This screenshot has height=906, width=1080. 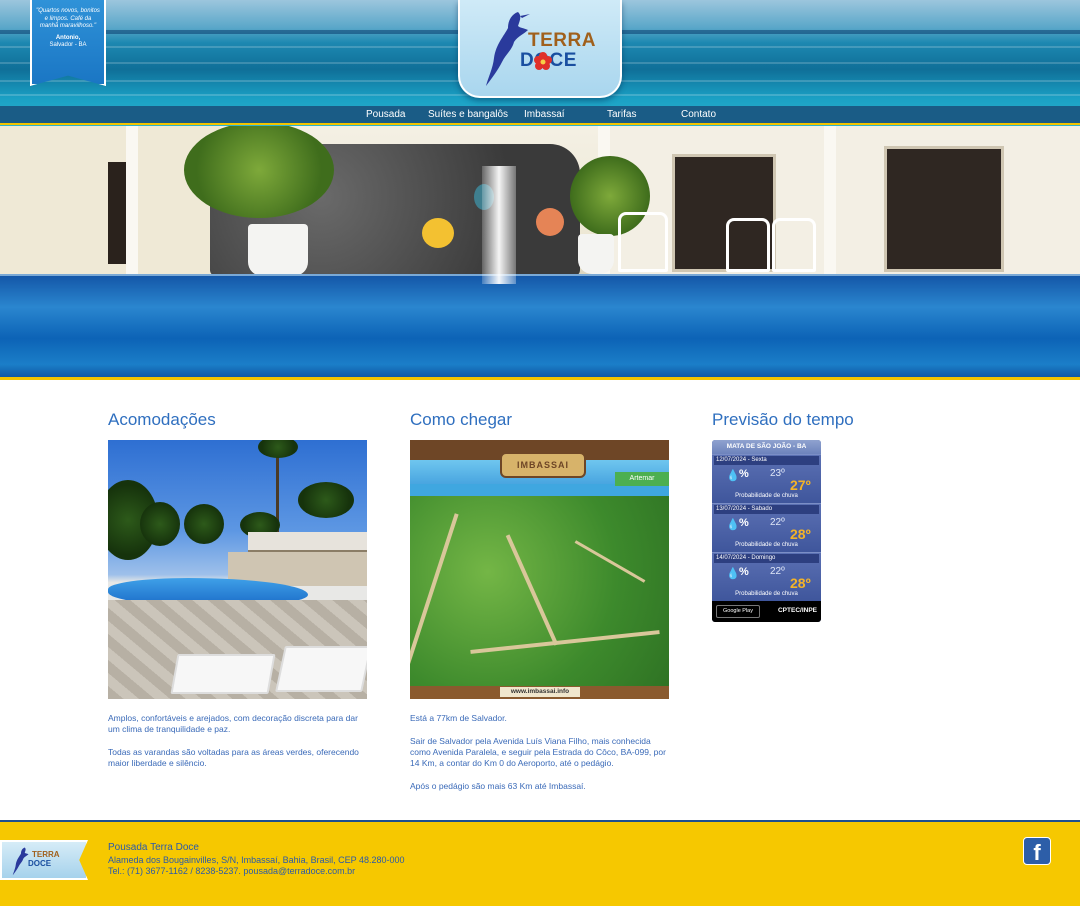 I want to click on testimonial-author: Antonio,, so click(x=68, y=37).